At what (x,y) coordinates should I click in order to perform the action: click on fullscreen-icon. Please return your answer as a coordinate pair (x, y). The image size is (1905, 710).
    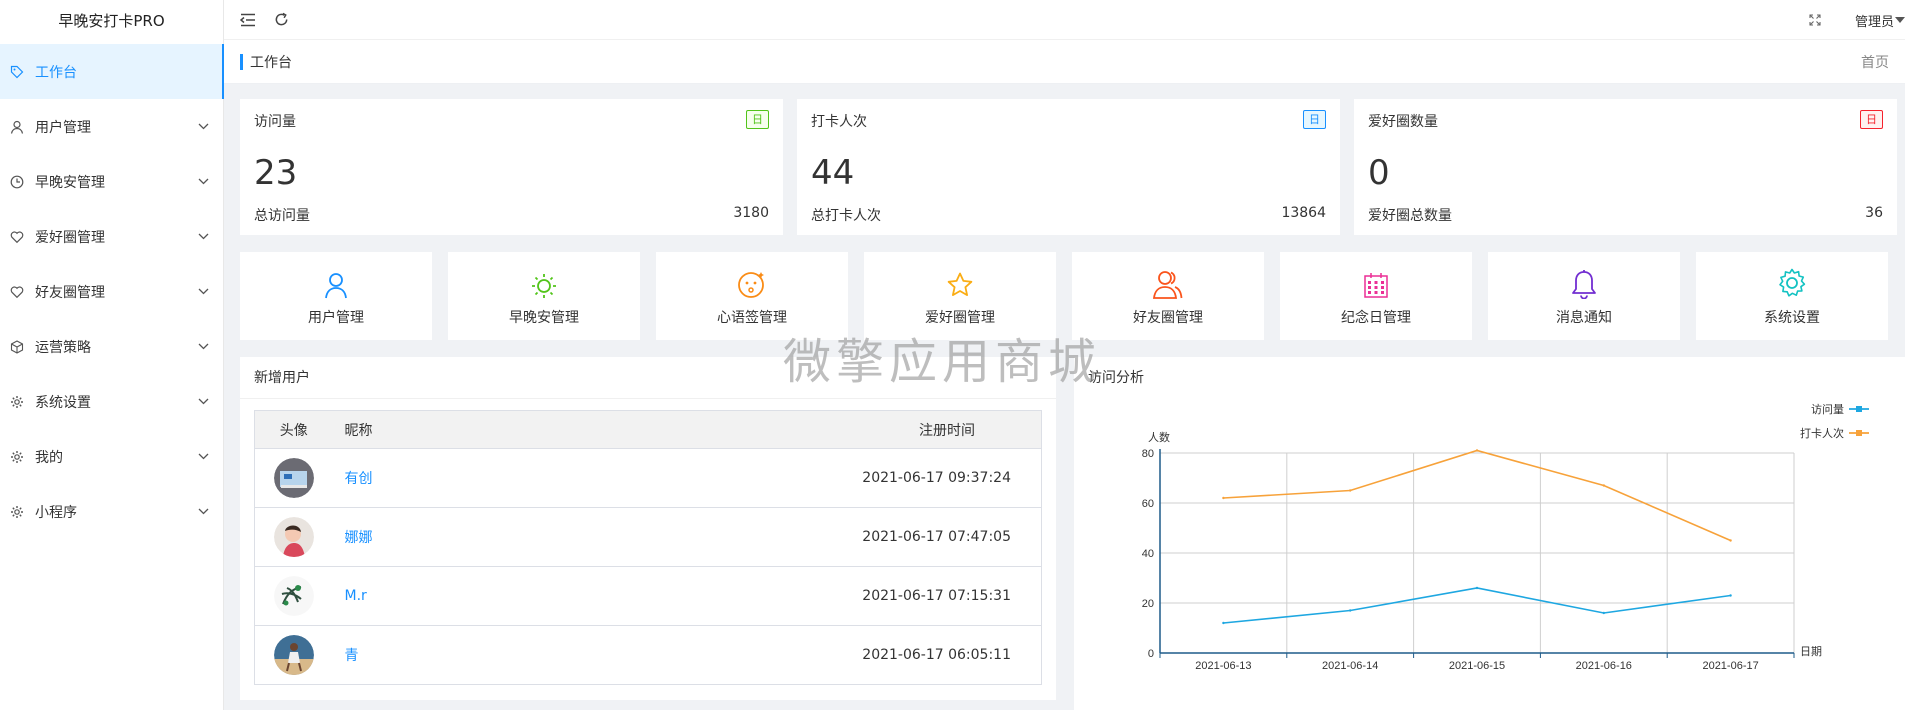
    Looking at the image, I should click on (1815, 20).